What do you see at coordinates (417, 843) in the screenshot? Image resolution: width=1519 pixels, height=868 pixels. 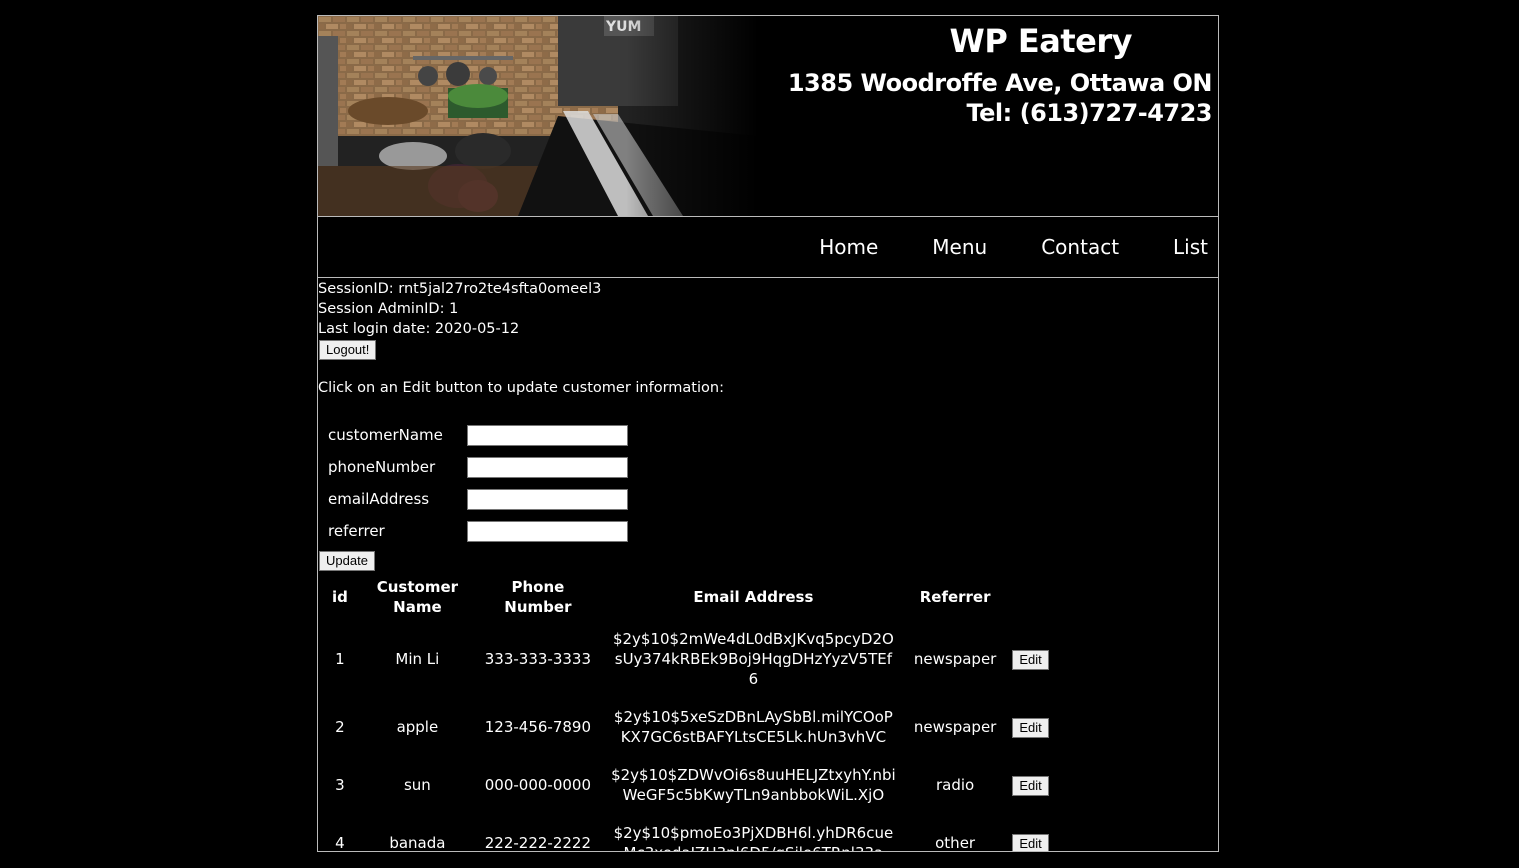 I see `cell-customer-name: banada` at bounding box center [417, 843].